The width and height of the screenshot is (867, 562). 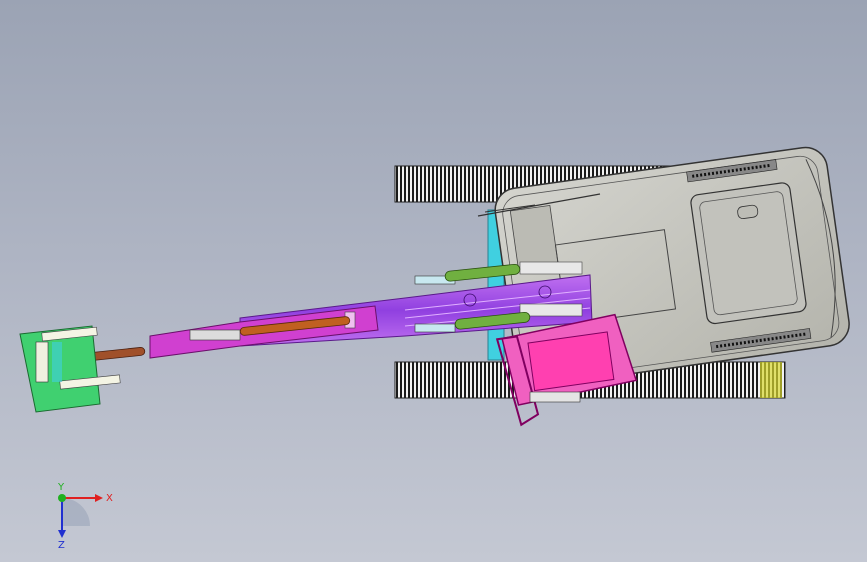 What do you see at coordinates (109, 498) in the screenshot?
I see `x-axis-label: X` at bounding box center [109, 498].